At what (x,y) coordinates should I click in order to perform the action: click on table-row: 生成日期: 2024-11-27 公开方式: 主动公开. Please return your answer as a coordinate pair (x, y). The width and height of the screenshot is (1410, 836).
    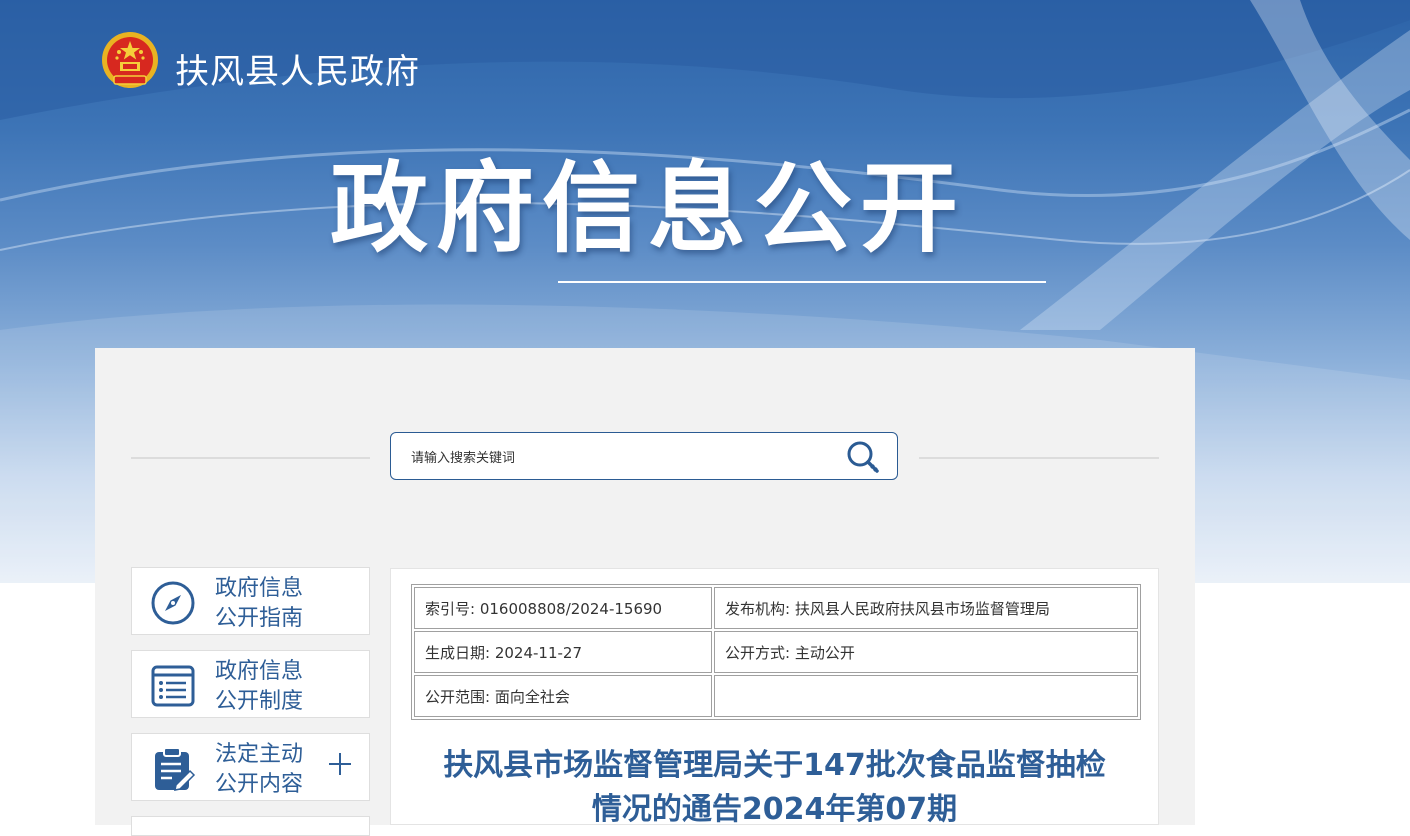
    Looking at the image, I should click on (776, 652).